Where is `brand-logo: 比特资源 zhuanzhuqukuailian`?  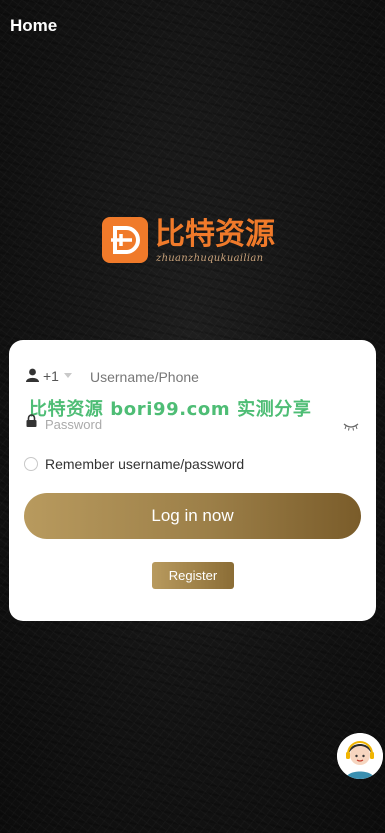 brand-logo: 比特资源 zhuanzhuqukuailian is located at coordinates (191, 243).